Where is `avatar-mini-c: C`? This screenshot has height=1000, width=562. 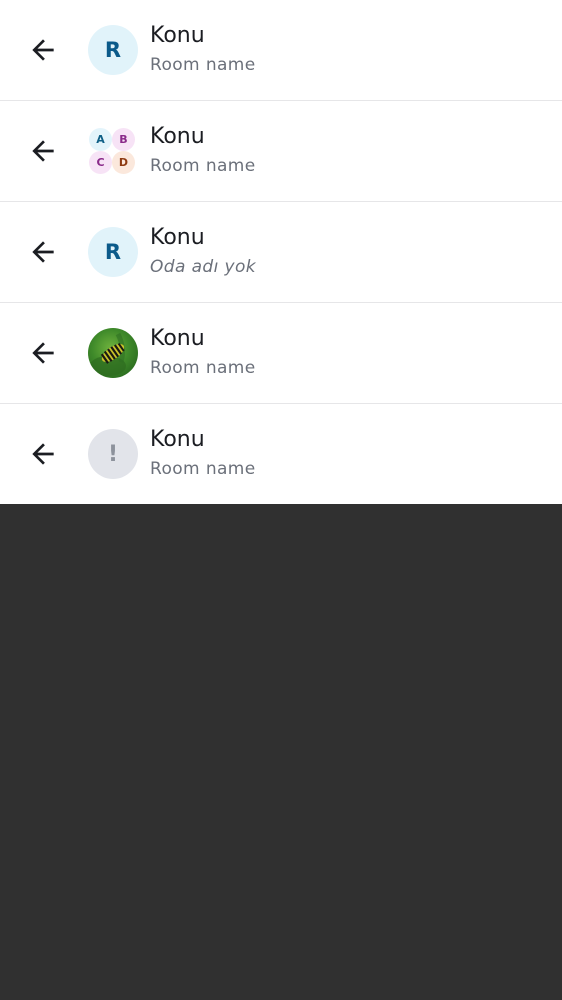
avatar-mini-c: C is located at coordinates (100, 162).